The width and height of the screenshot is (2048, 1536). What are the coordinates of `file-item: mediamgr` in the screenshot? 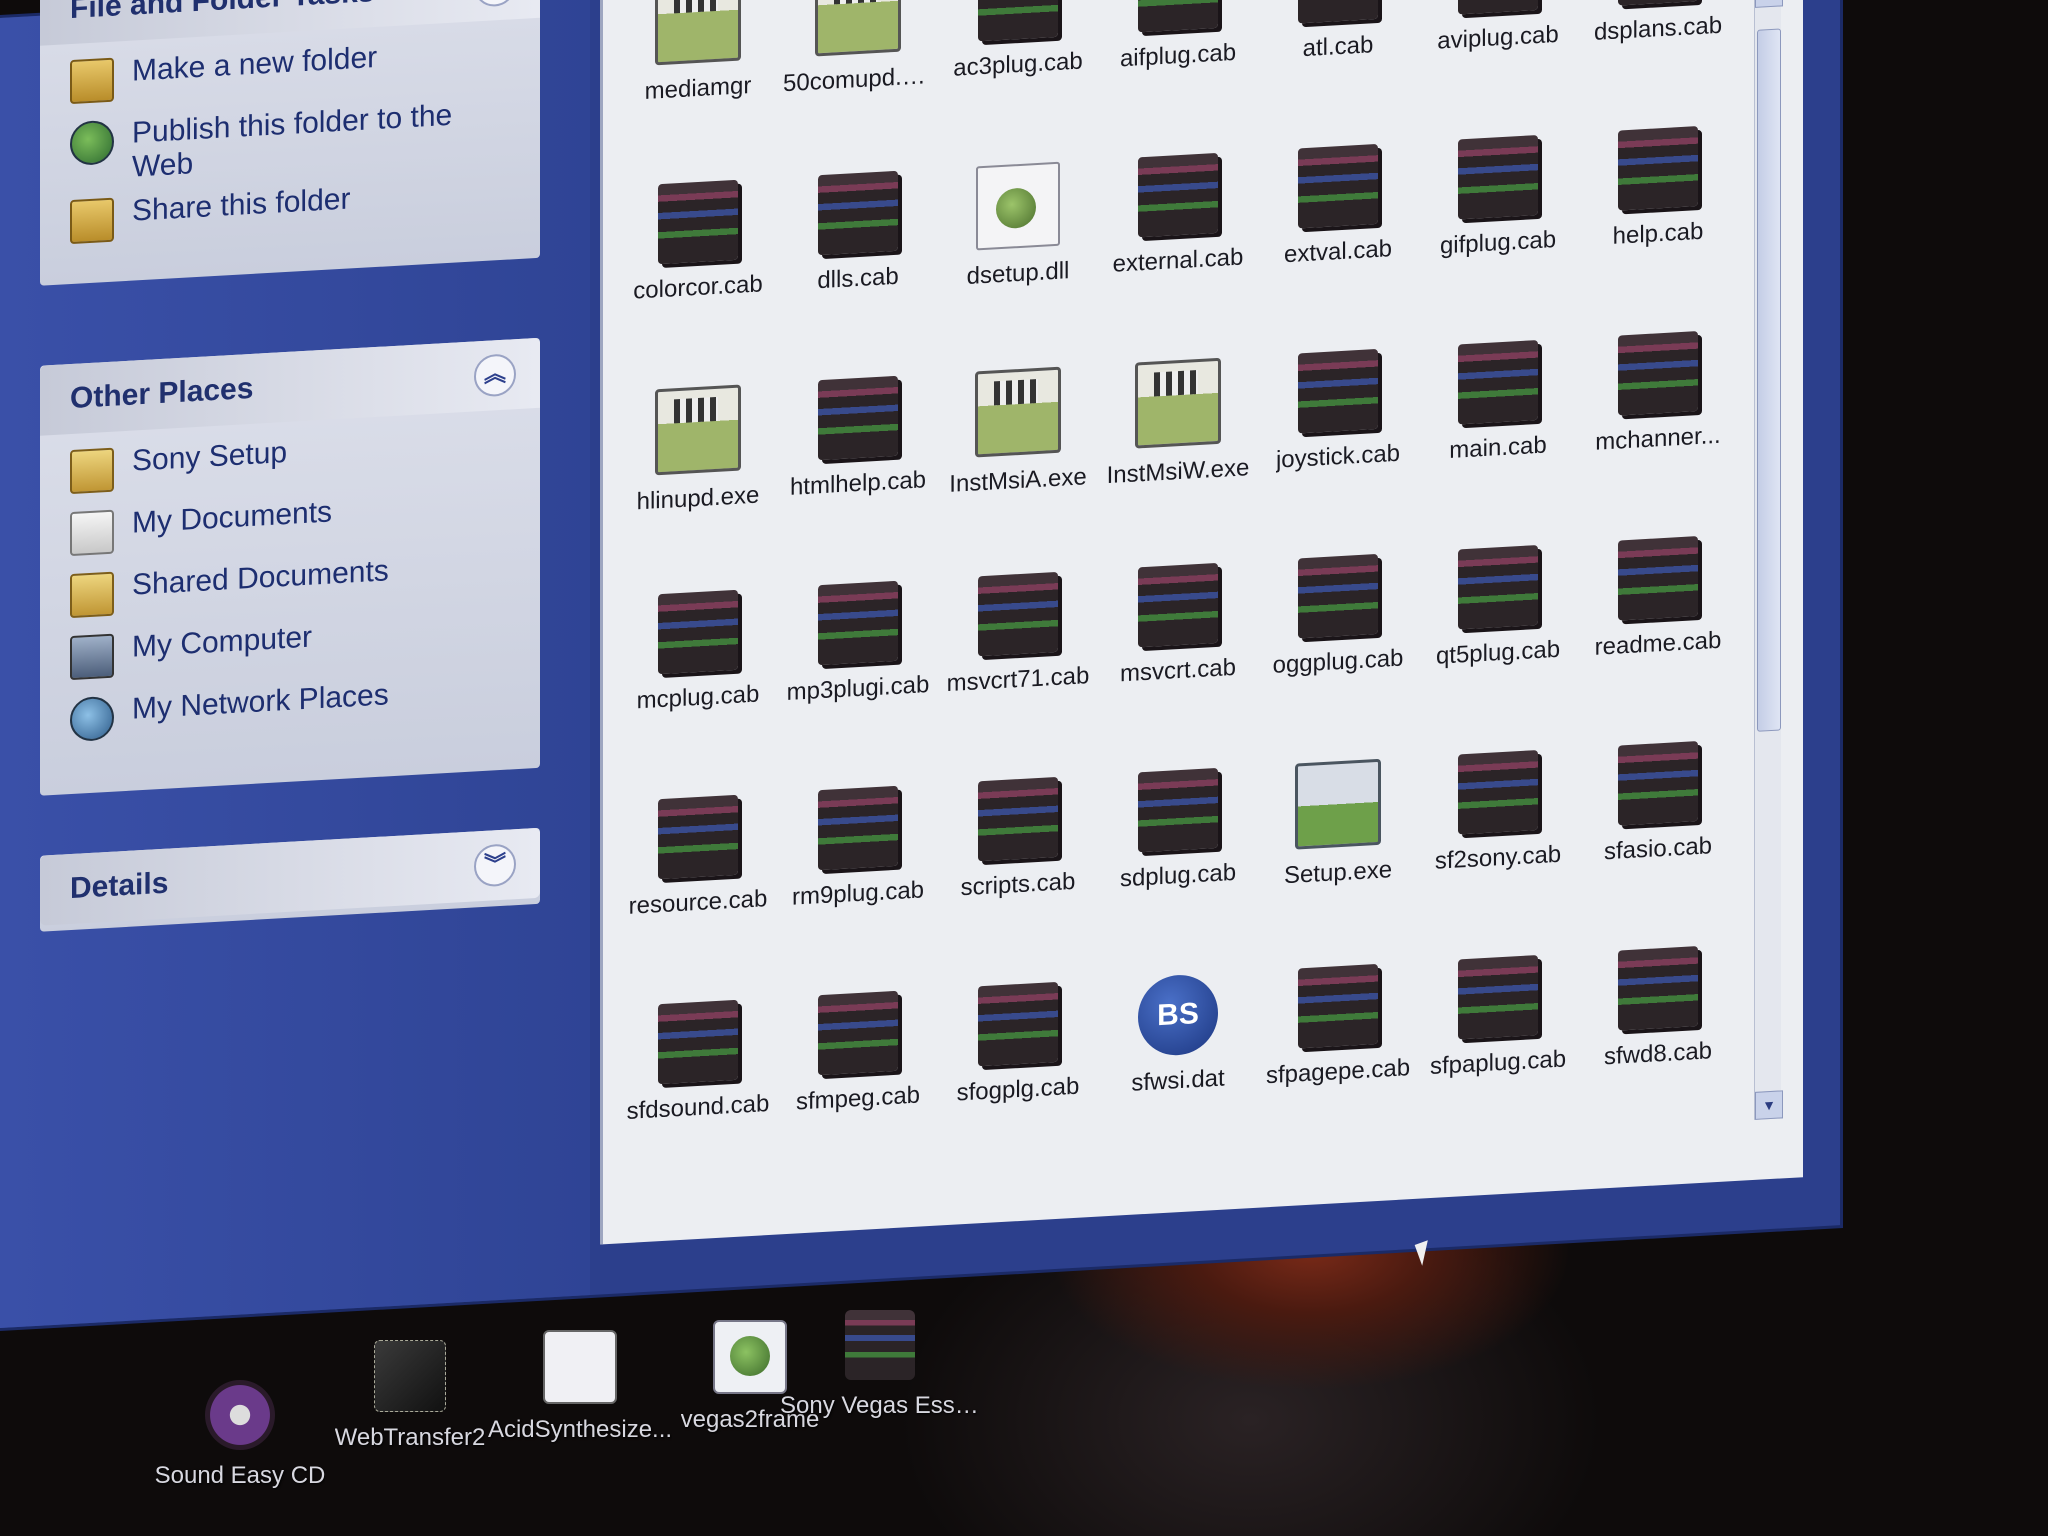 It's located at (698, 89).